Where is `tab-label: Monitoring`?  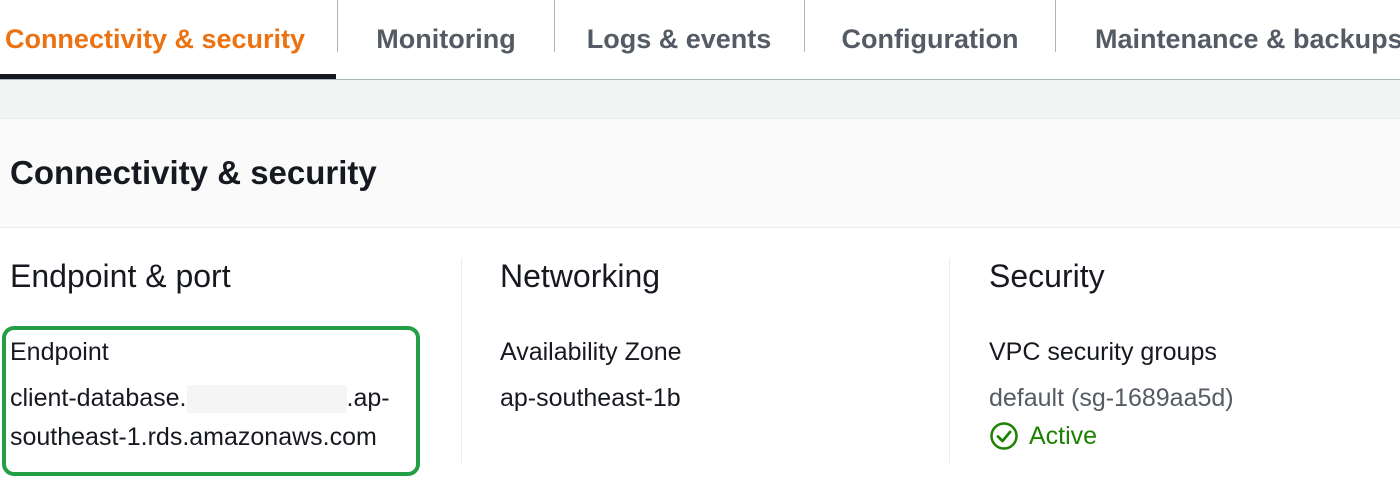 tab-label: Monitoring is located at coordinates (446, 39).